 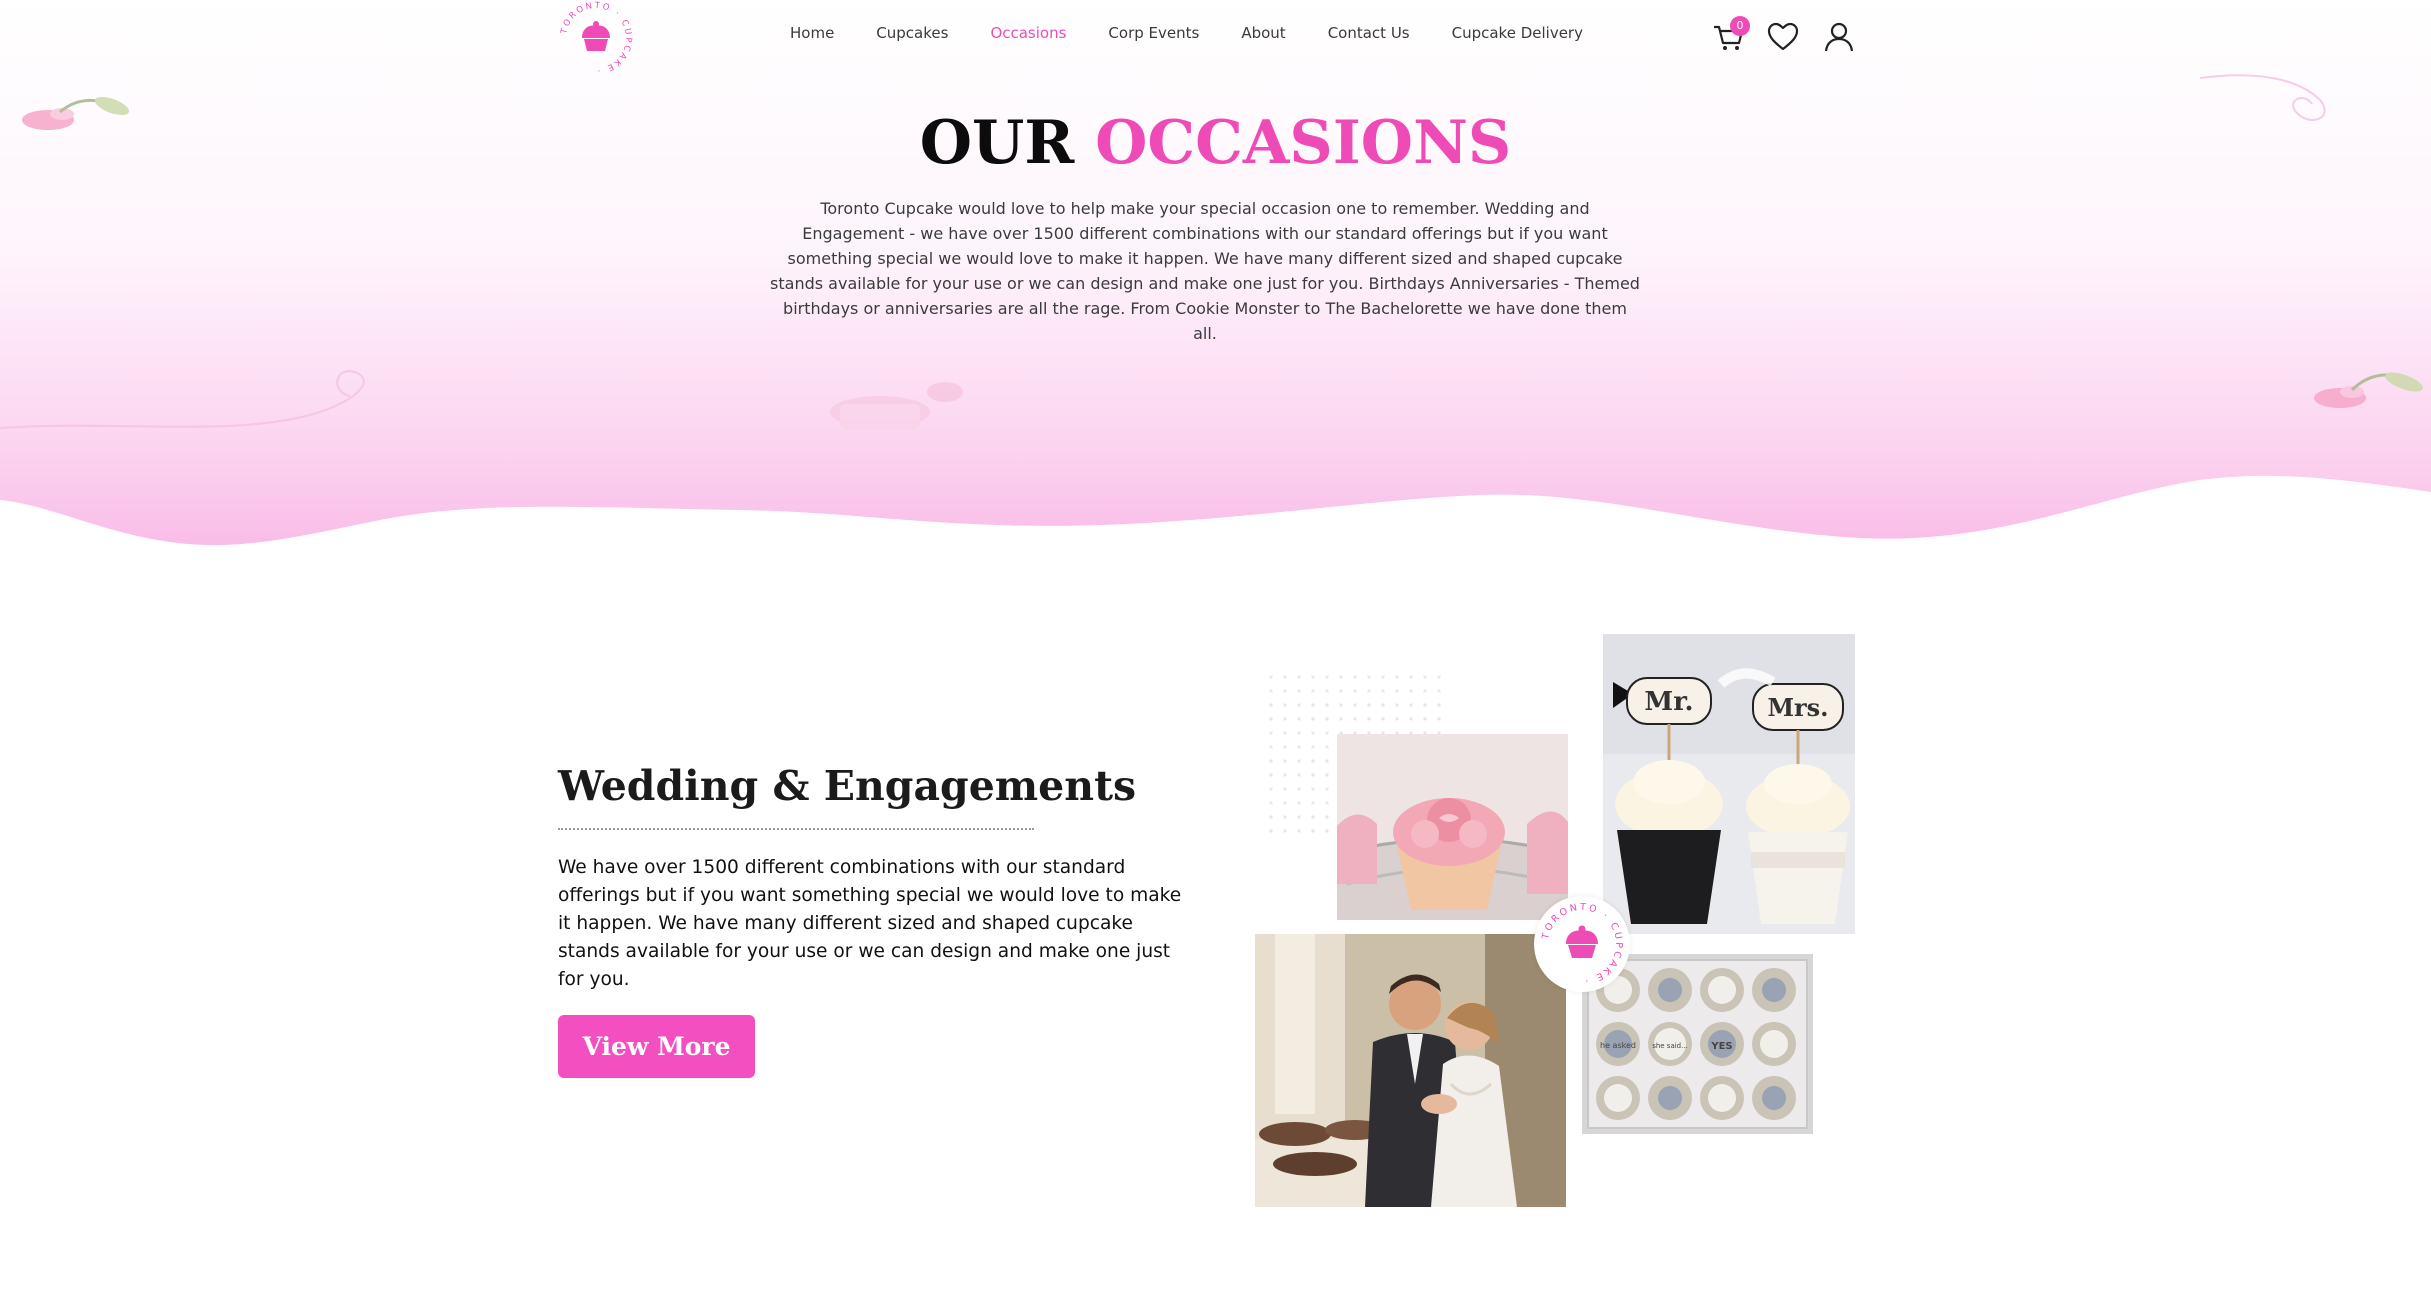 I want to click on page-title: OUR OCCASIONS, so click(x=1215, y=143).